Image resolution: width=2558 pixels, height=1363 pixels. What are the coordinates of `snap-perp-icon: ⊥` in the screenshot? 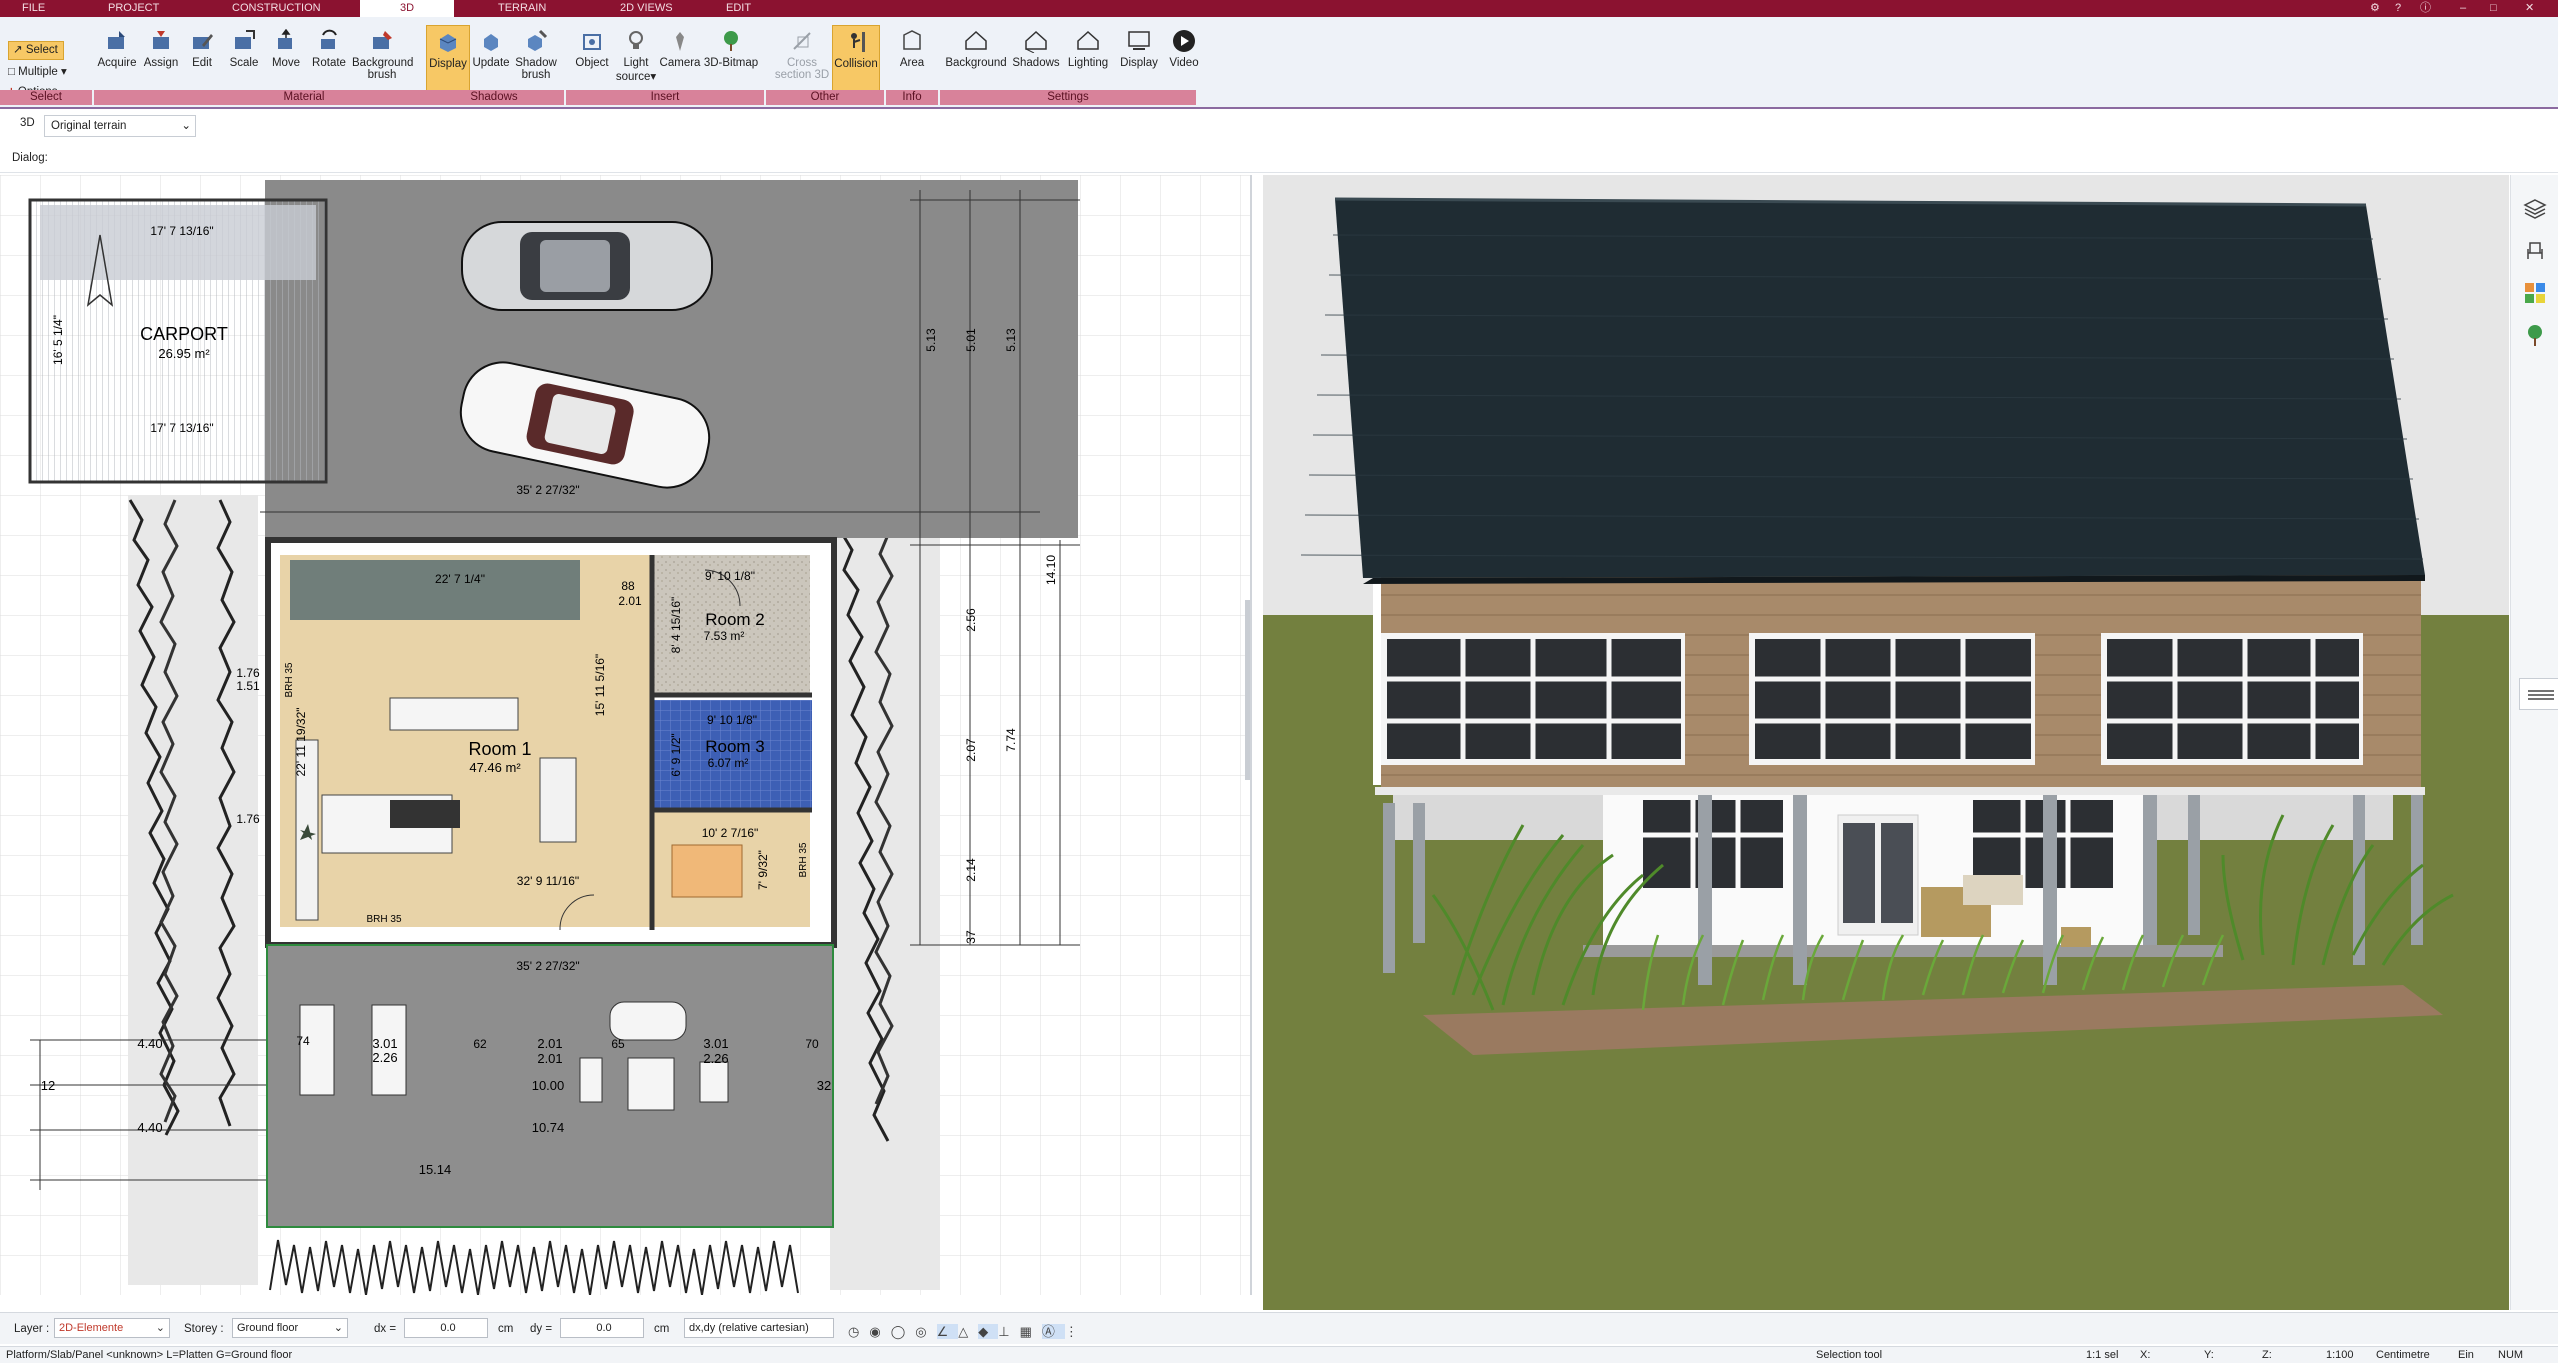 It's located at (1008, 1331).